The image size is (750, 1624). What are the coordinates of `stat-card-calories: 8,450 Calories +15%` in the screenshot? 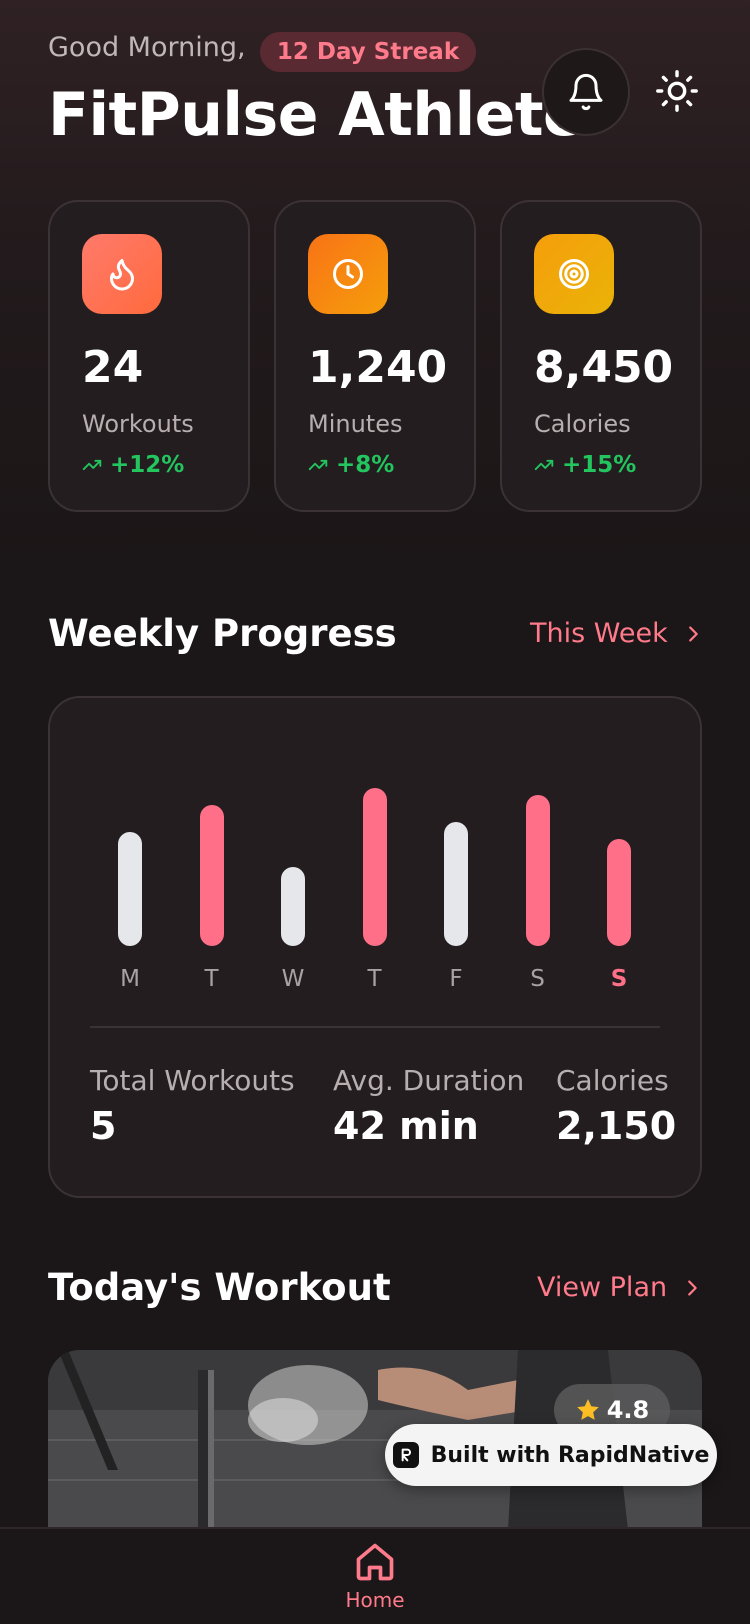 It's located at (601, 356).